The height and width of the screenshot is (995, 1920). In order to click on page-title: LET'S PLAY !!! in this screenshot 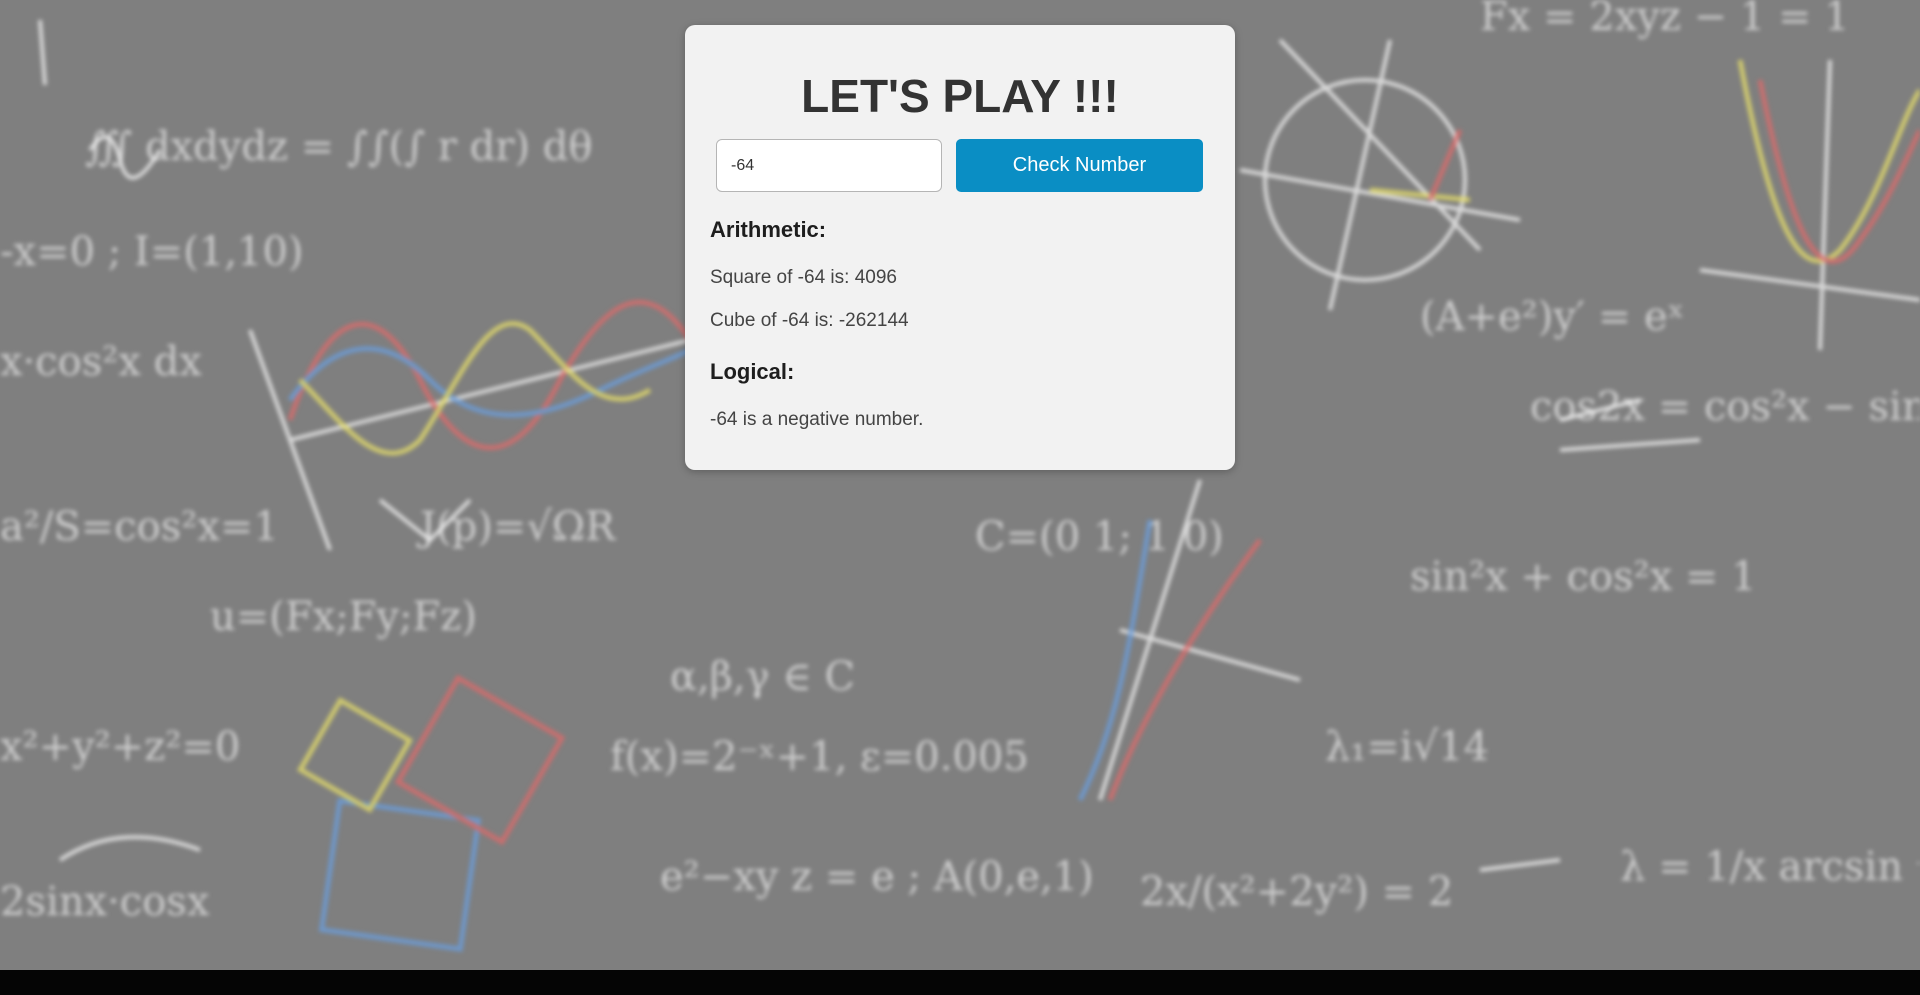, I will do `click(960, 96)`.